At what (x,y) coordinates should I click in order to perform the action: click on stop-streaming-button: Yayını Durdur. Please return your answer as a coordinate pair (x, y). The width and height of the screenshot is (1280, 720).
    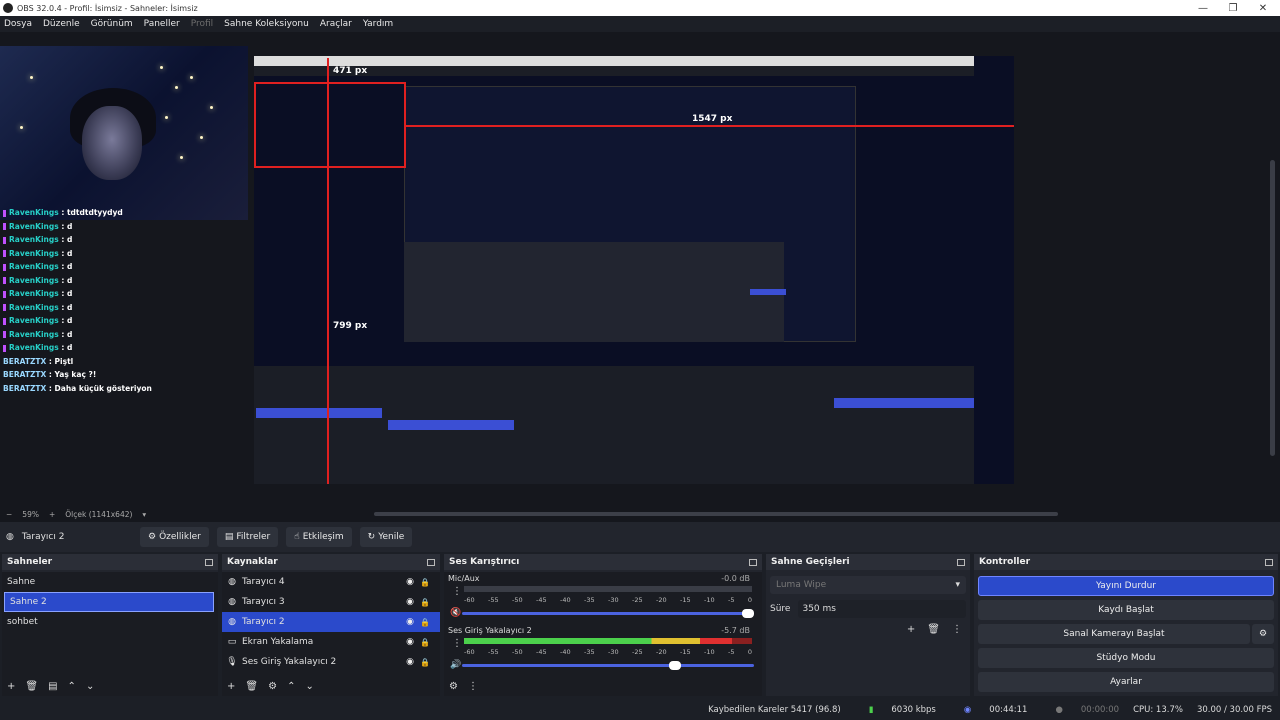
    Looking at the image, I should click on (1126, 586).